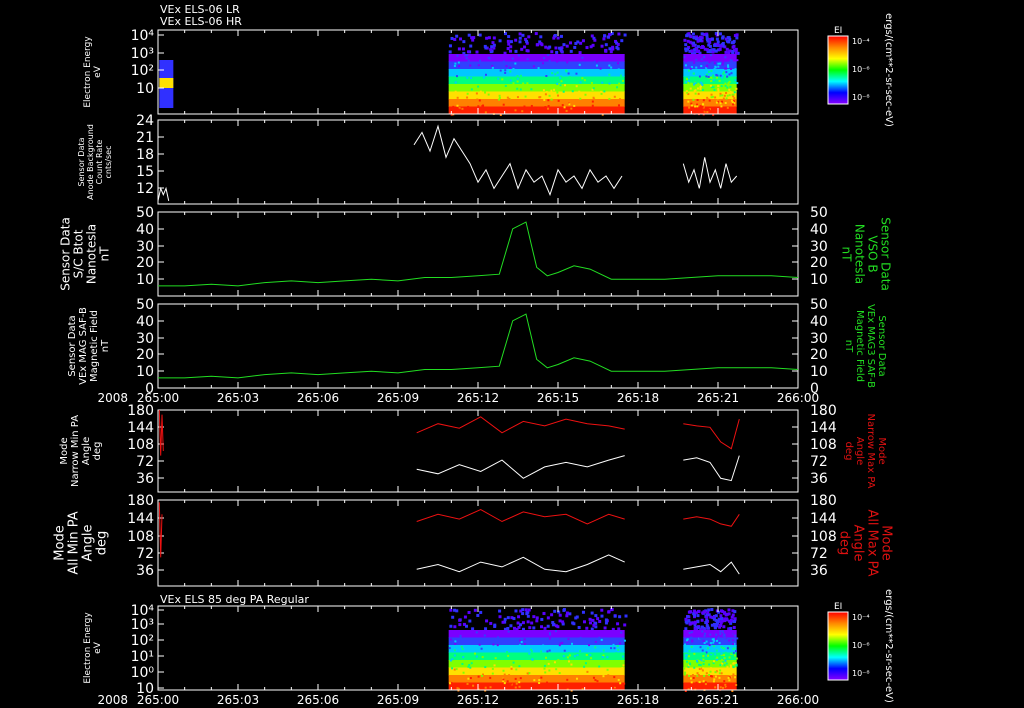 This screenshot has width=1024, height=708. I want to click on p5-ylabel-left: Mode Narrow Min PA Angle deg, so click(81, 451).